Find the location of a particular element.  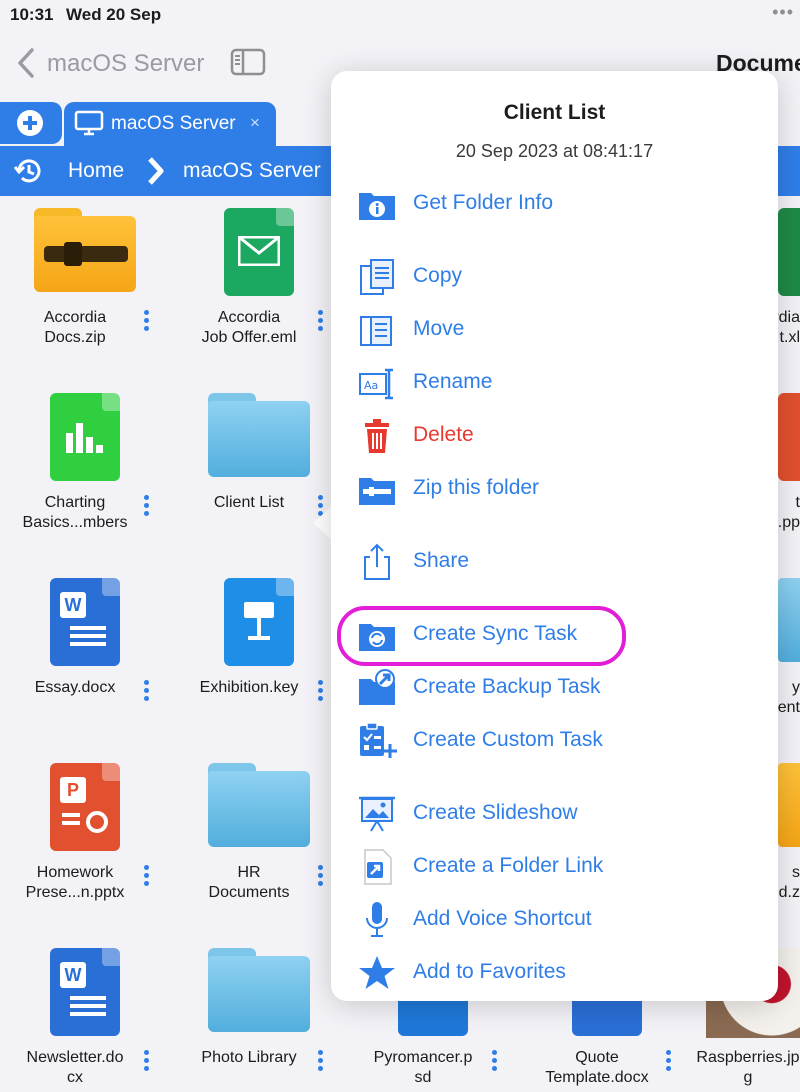

menu-create-folder-link: Create a Folder Link is located at coordinates (554, 867).